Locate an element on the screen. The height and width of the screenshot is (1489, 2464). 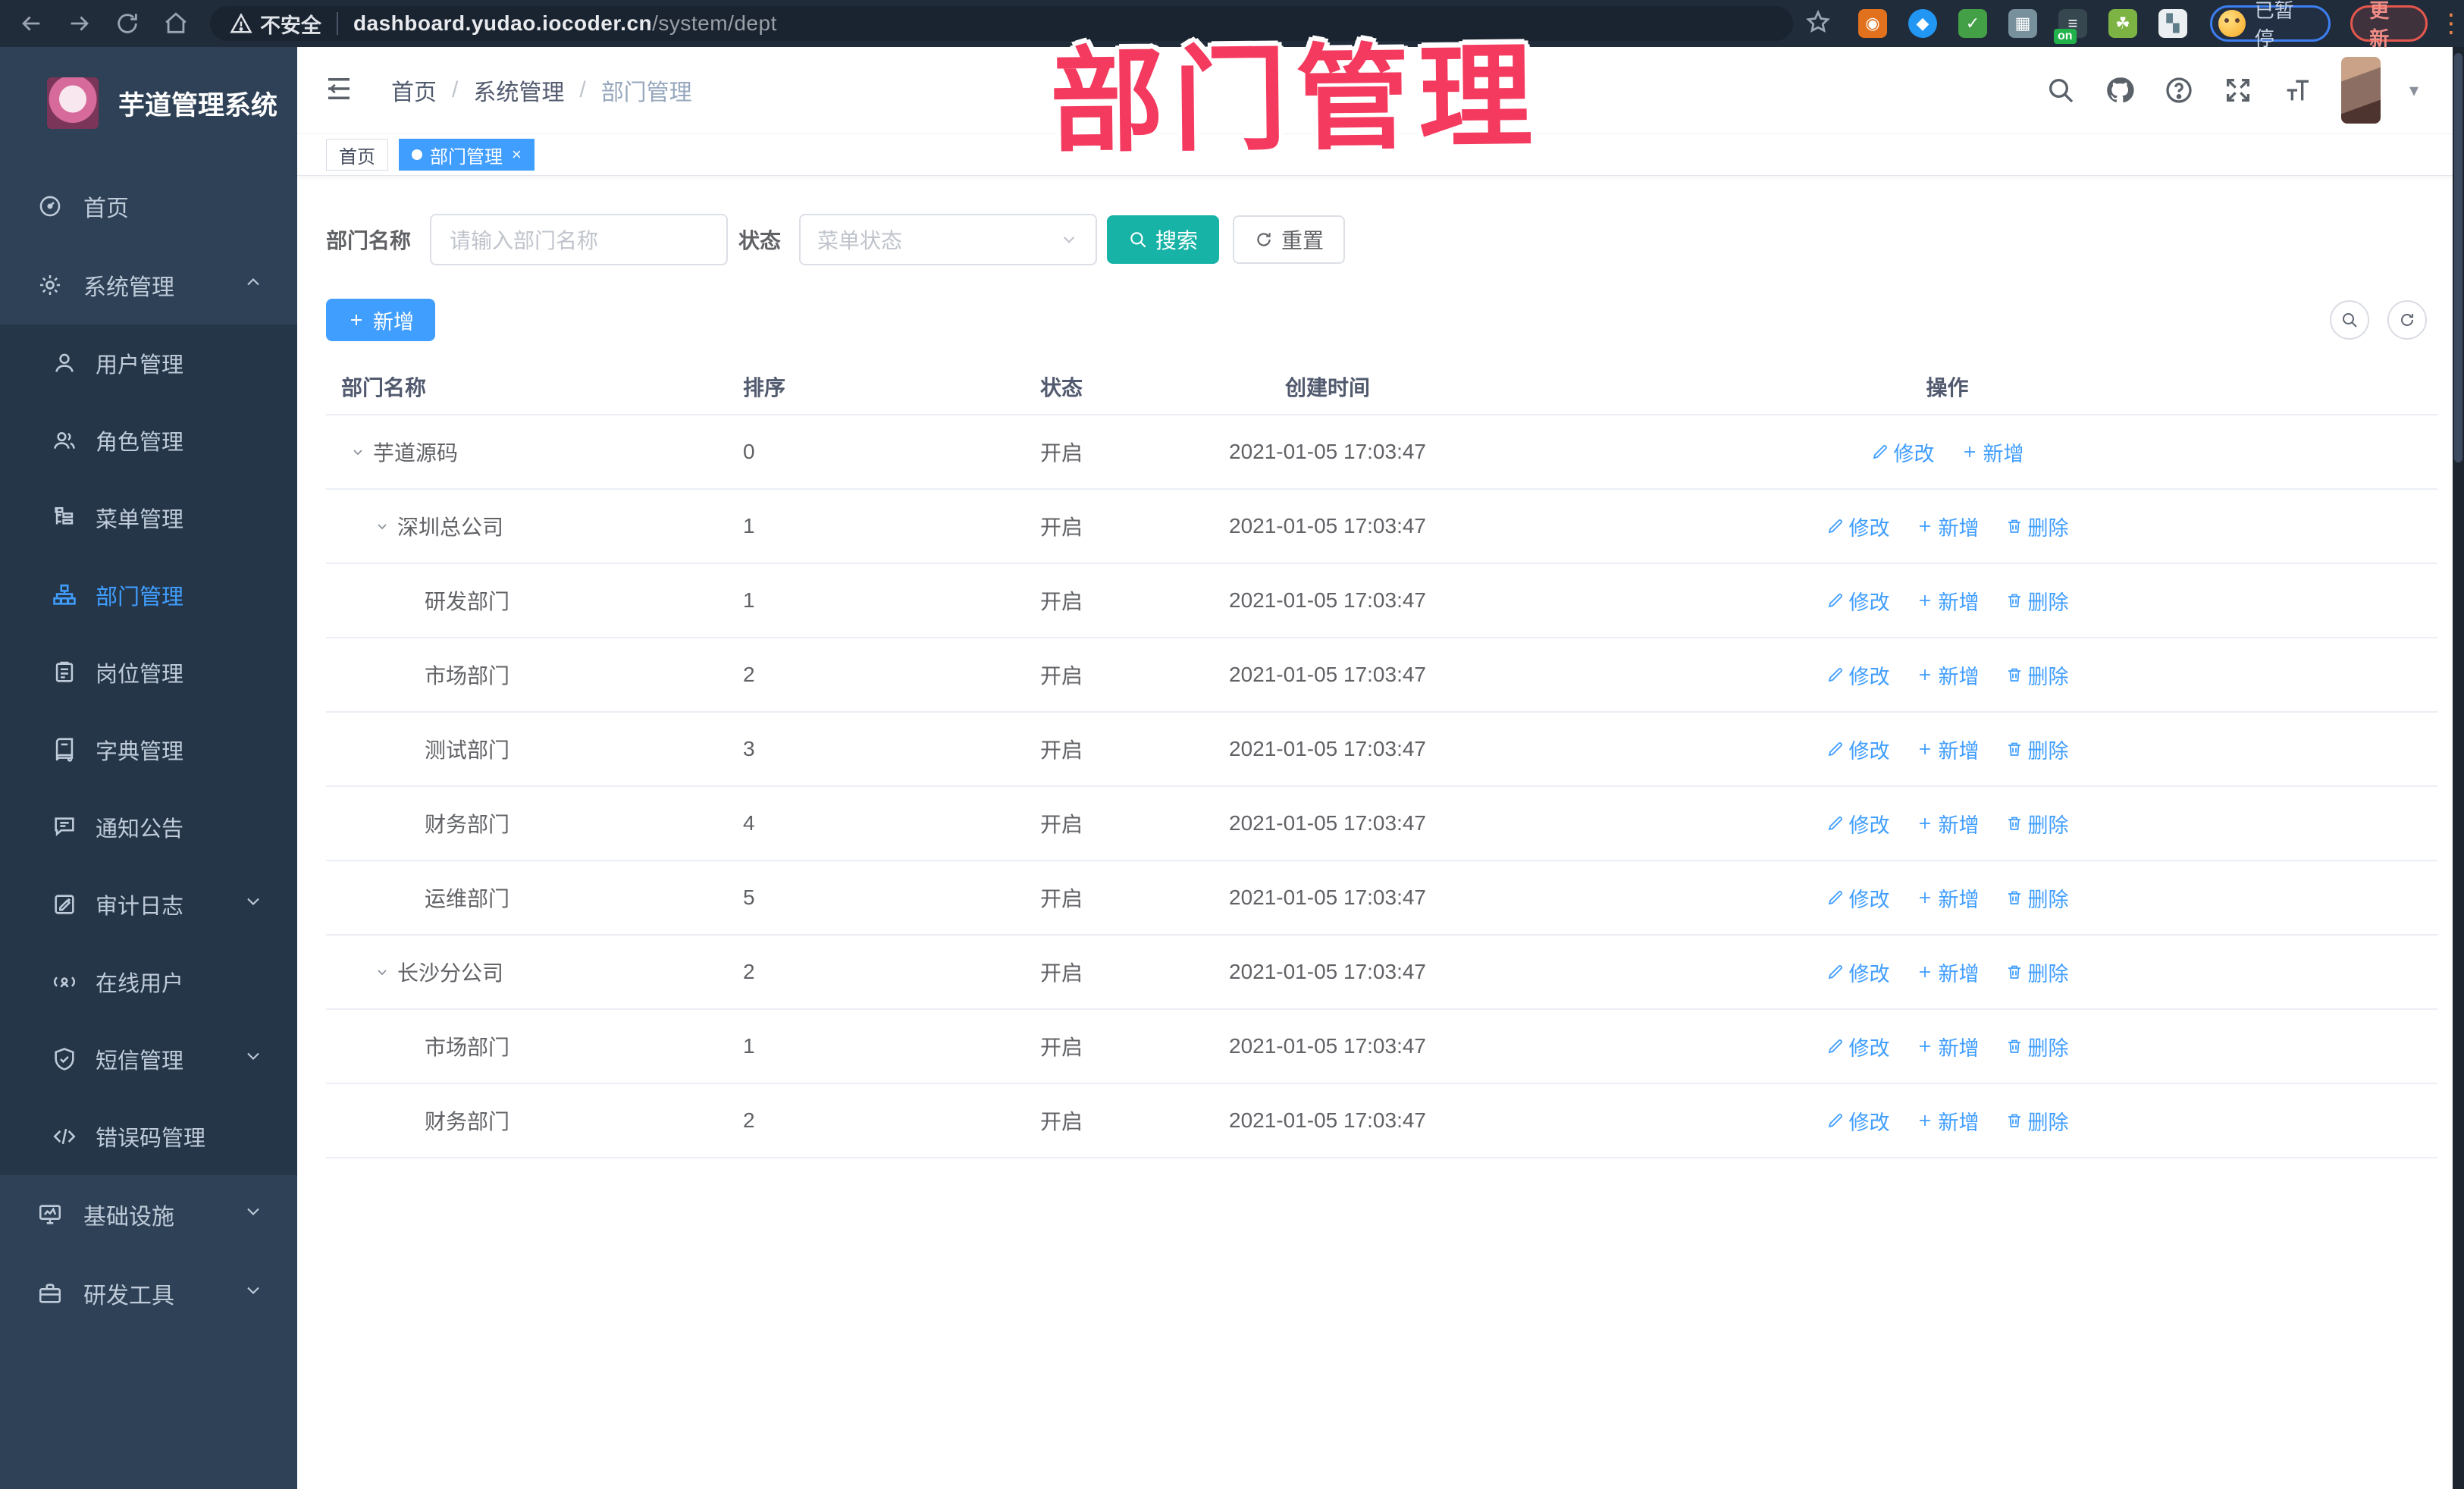
back-icon is located at coordinates (31, 23).